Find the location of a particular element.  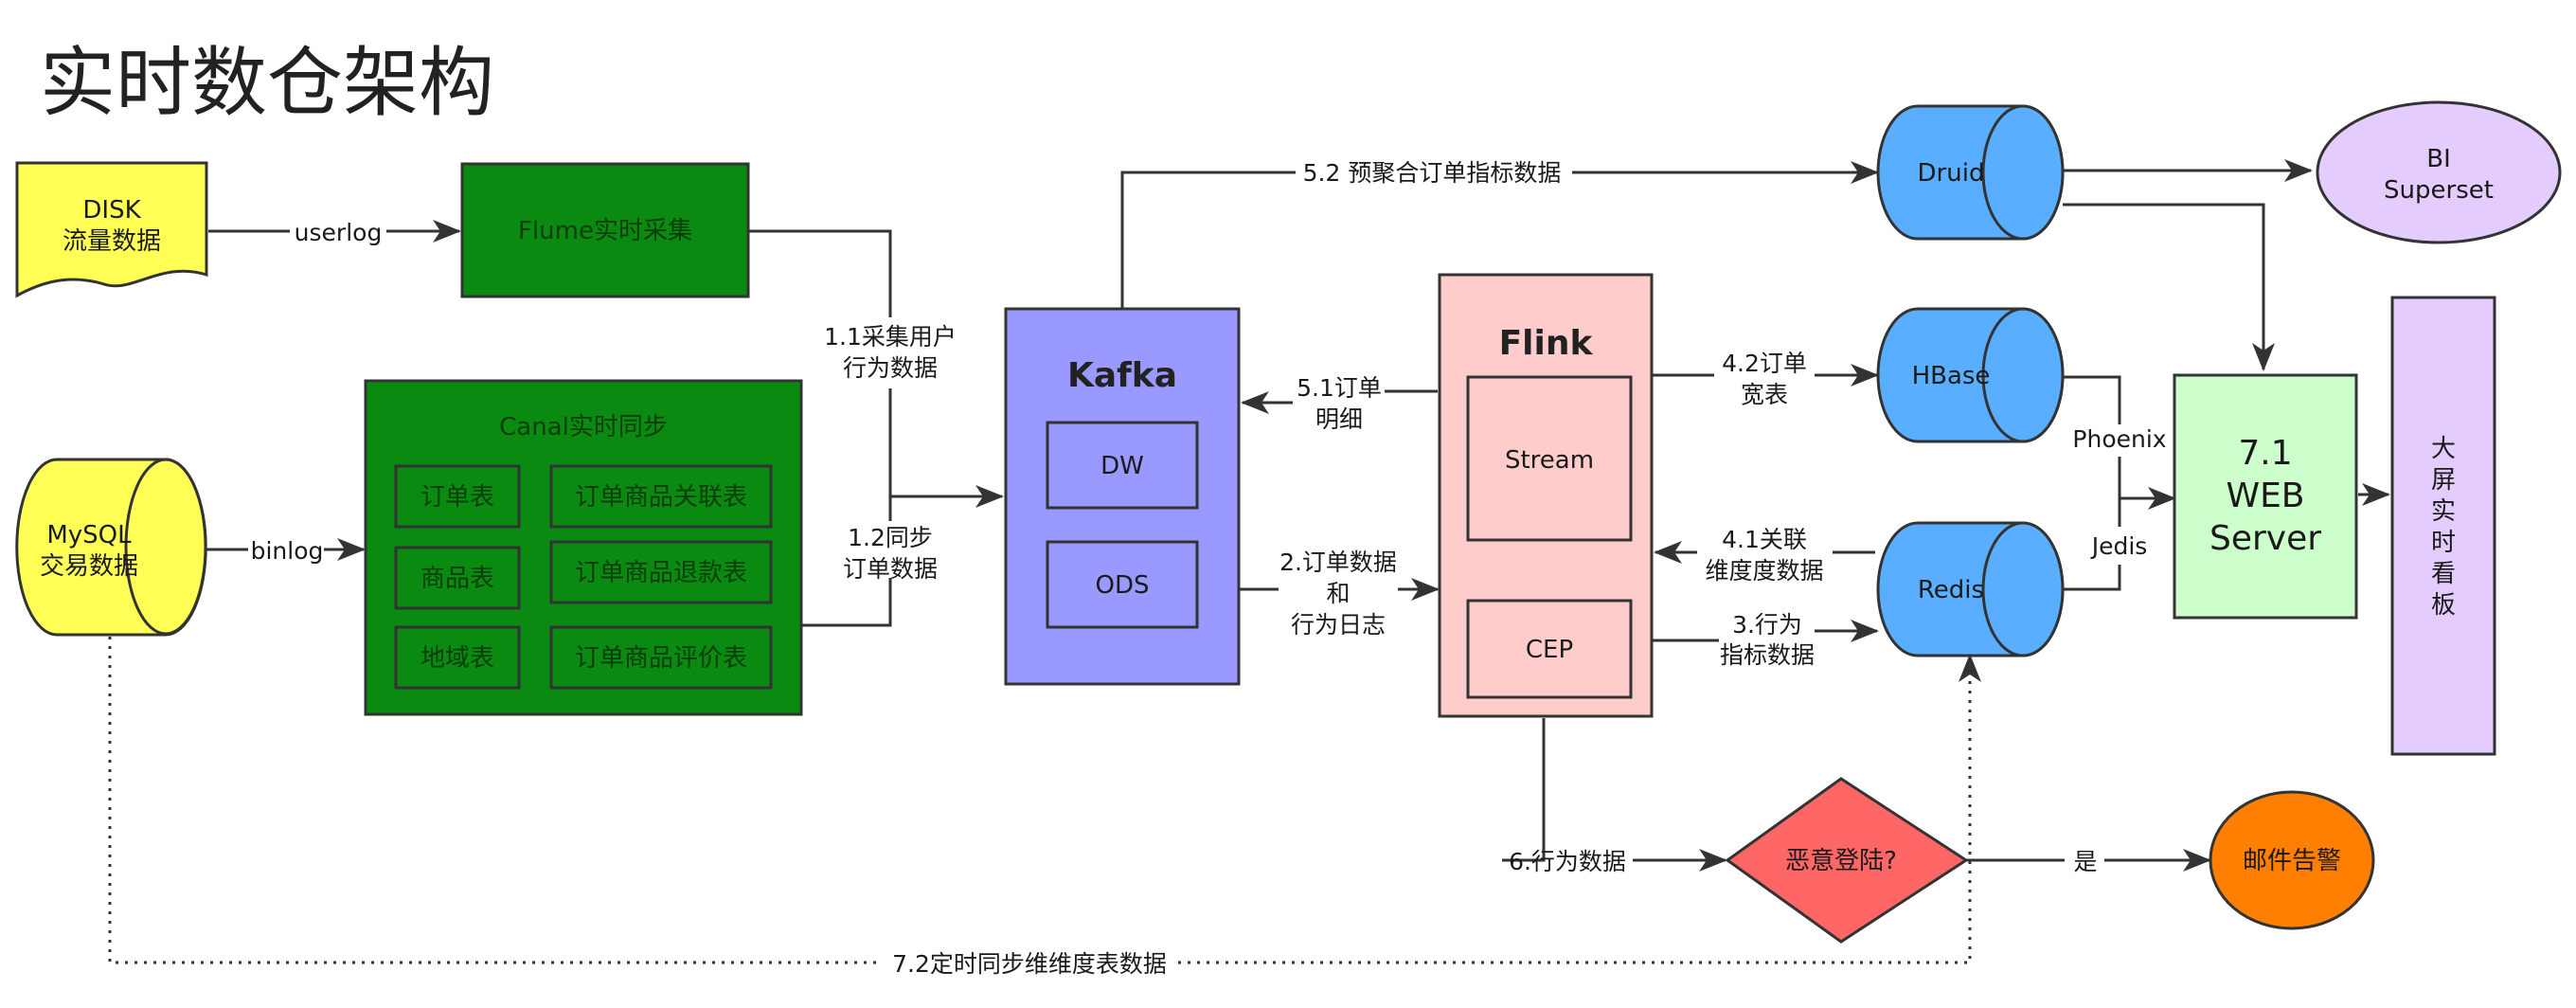

edge-label-2-line2: 和 is located at coordinates (1338, 593).